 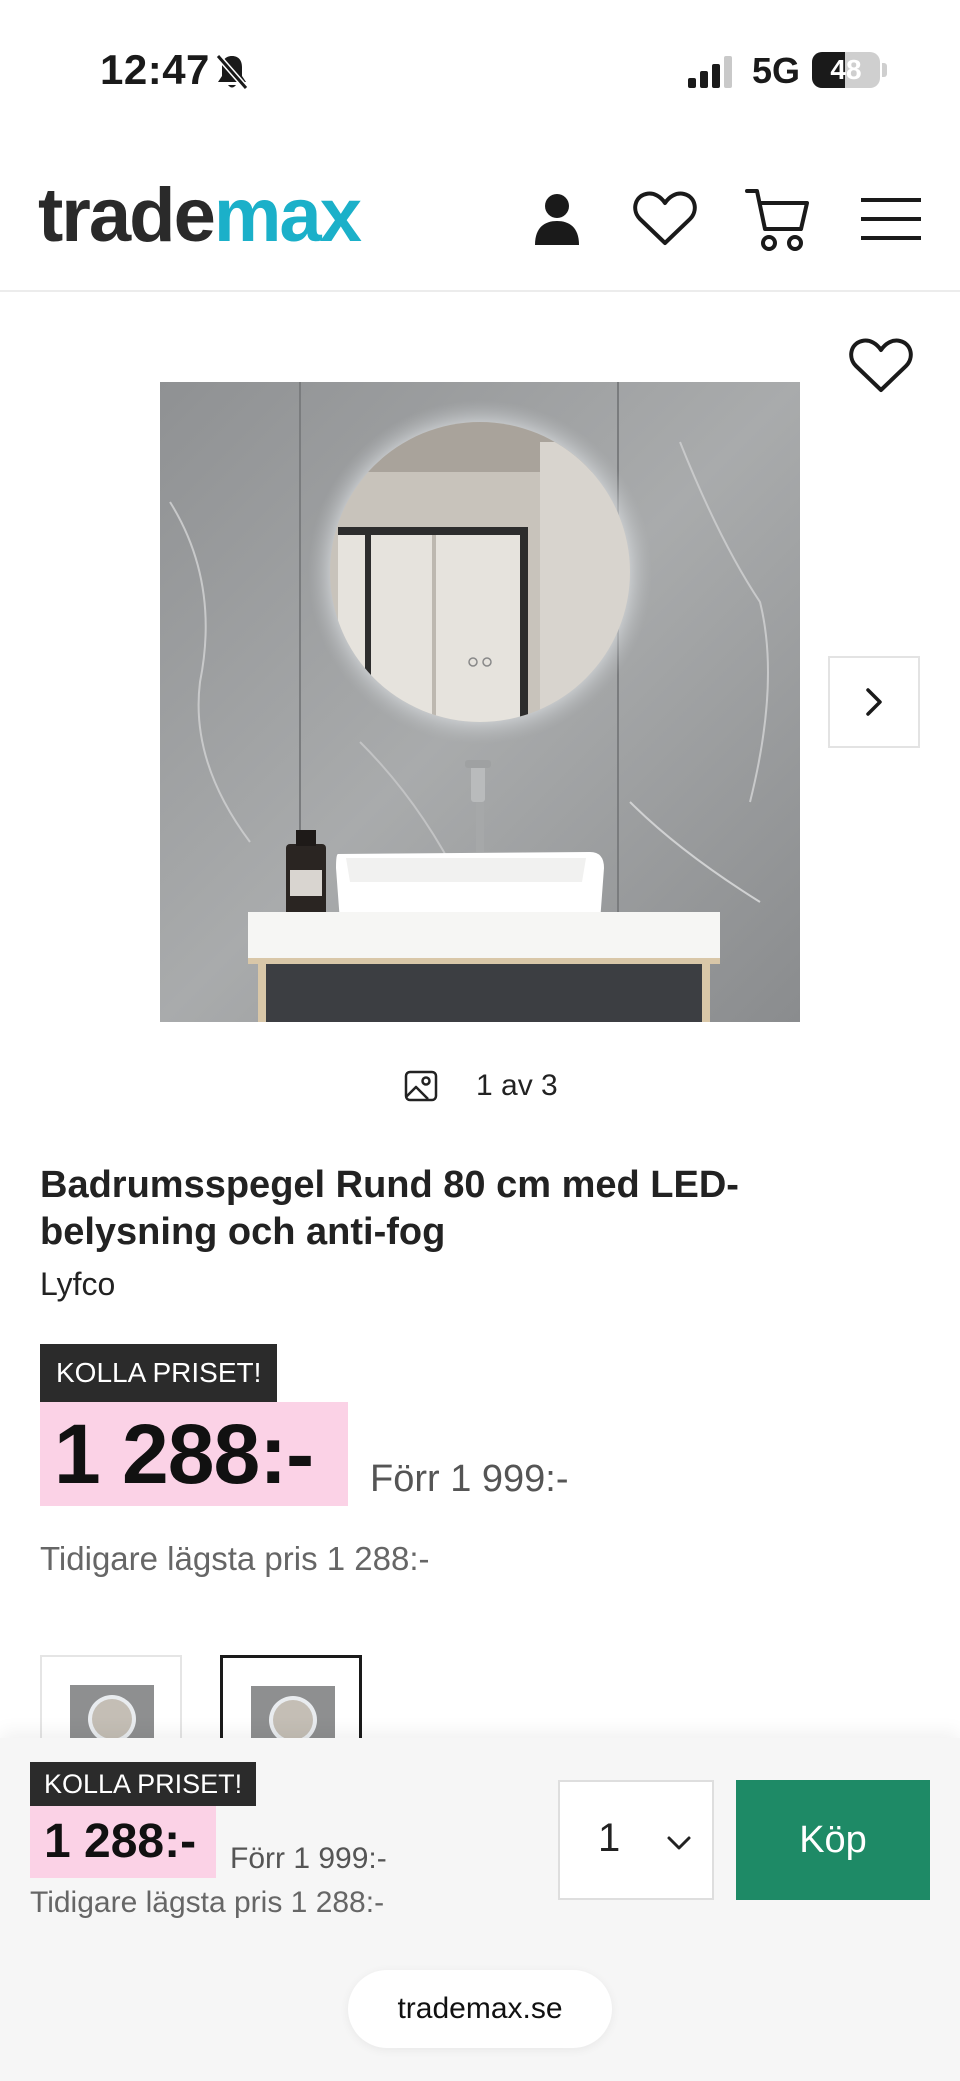 I want to click on lowest-price-note: Tidigare lägsta pris 1 288:-, so click(x=235, y=1558).